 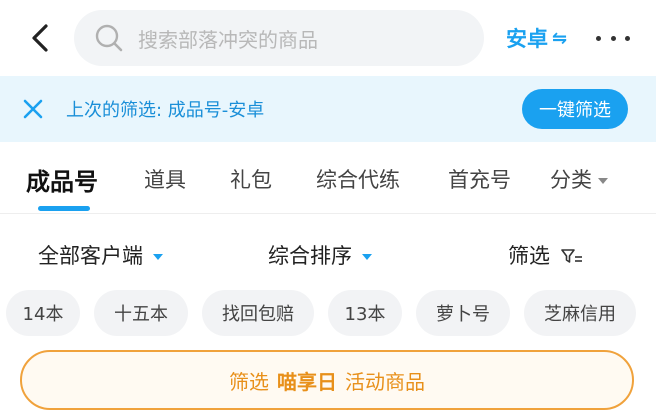 I want to click on search-placeholder: 搜索部落冲突的商品, so click(x=228, y=39).